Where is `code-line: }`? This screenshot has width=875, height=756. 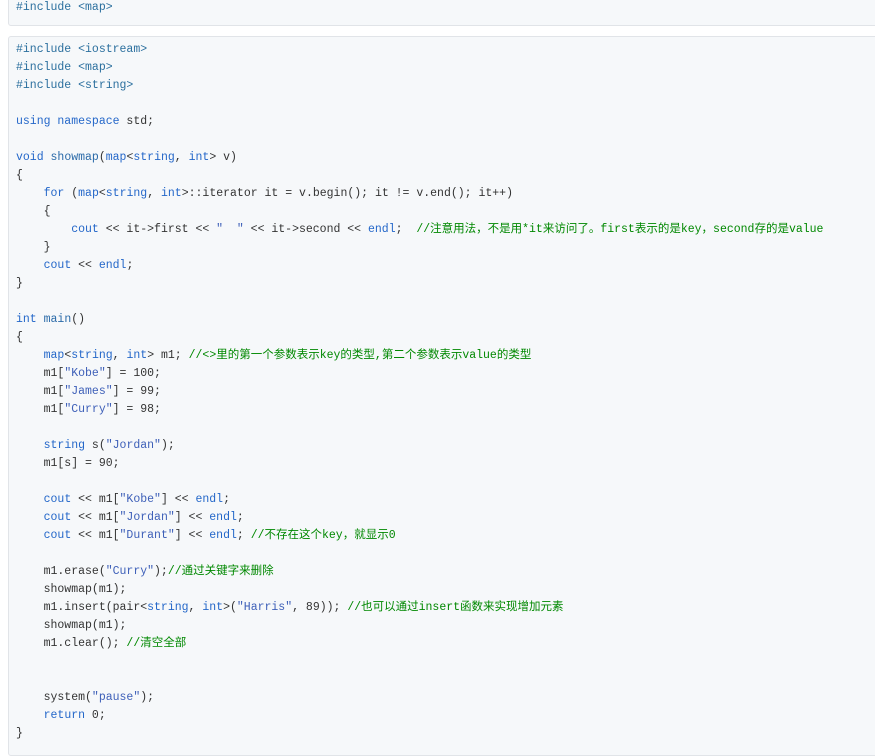
code-line: } is located at coordinates (419, 734).